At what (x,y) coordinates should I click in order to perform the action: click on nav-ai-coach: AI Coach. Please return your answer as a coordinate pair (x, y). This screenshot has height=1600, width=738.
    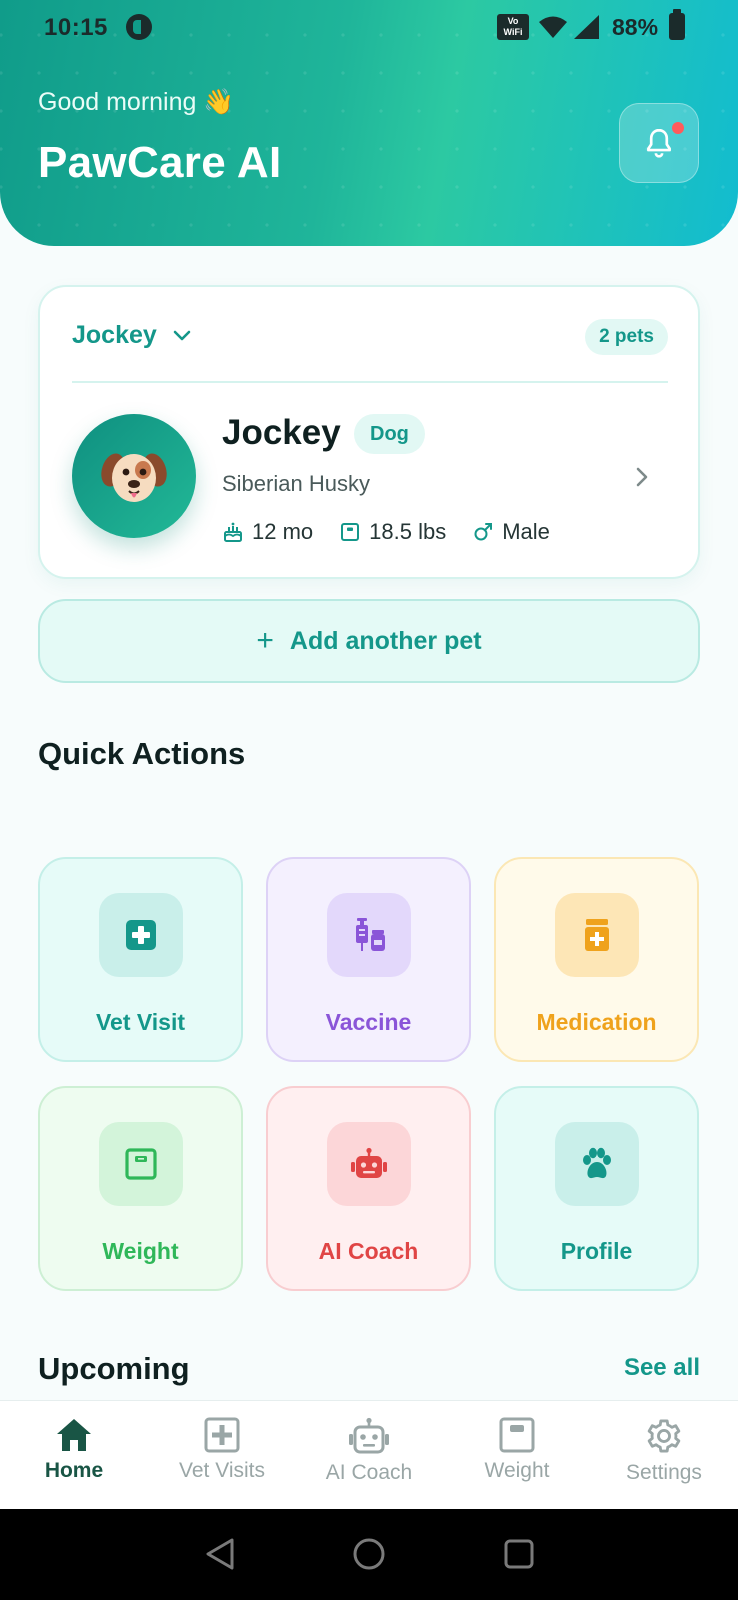
    Looking at the image, I should click on (369, 1451).